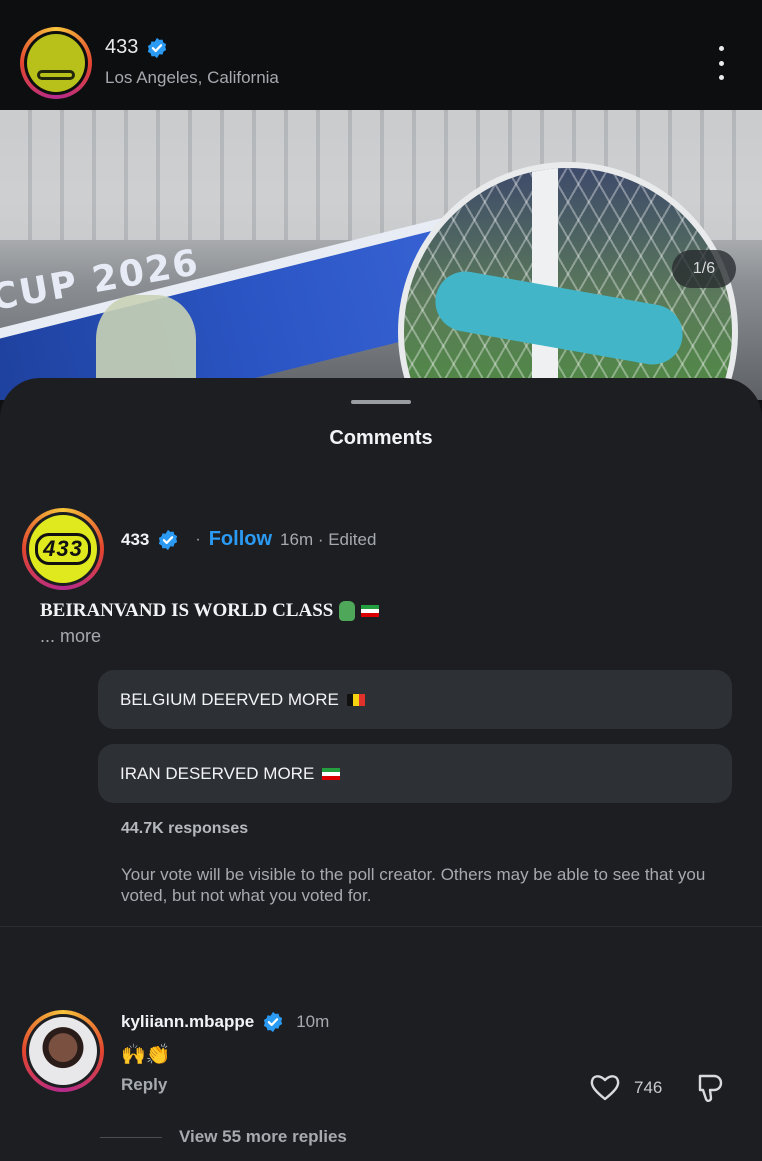 This screenshot has height=1161, width=762. I want to click on replies-indent-line, so click(131, 1137).